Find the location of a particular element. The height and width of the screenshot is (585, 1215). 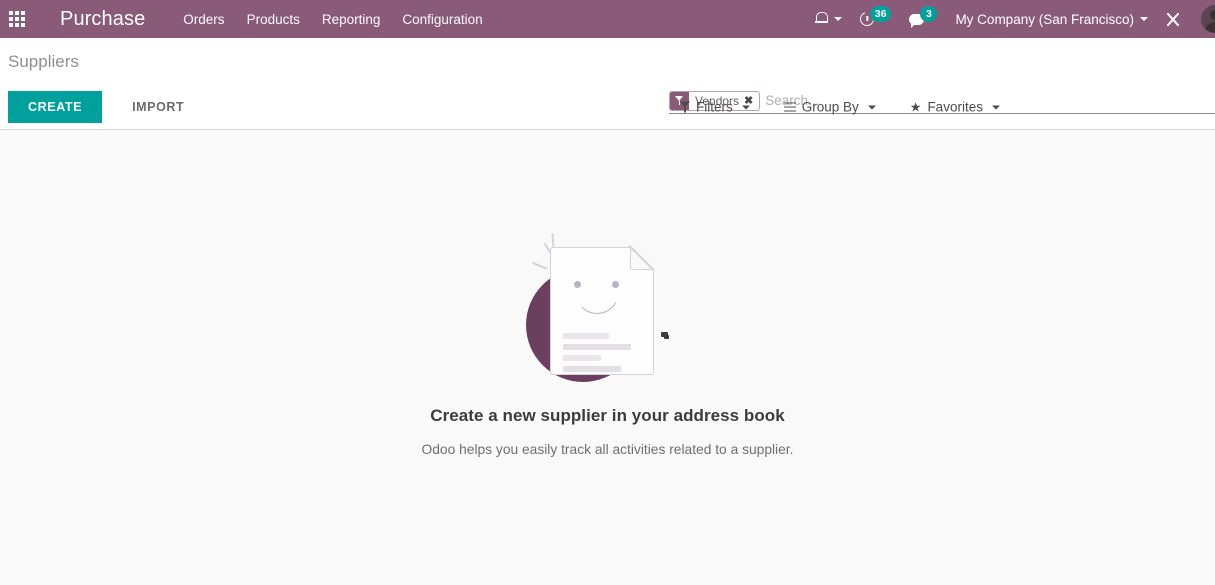

menu-item-reporting: Reporting is located at coordinates (351, 19).